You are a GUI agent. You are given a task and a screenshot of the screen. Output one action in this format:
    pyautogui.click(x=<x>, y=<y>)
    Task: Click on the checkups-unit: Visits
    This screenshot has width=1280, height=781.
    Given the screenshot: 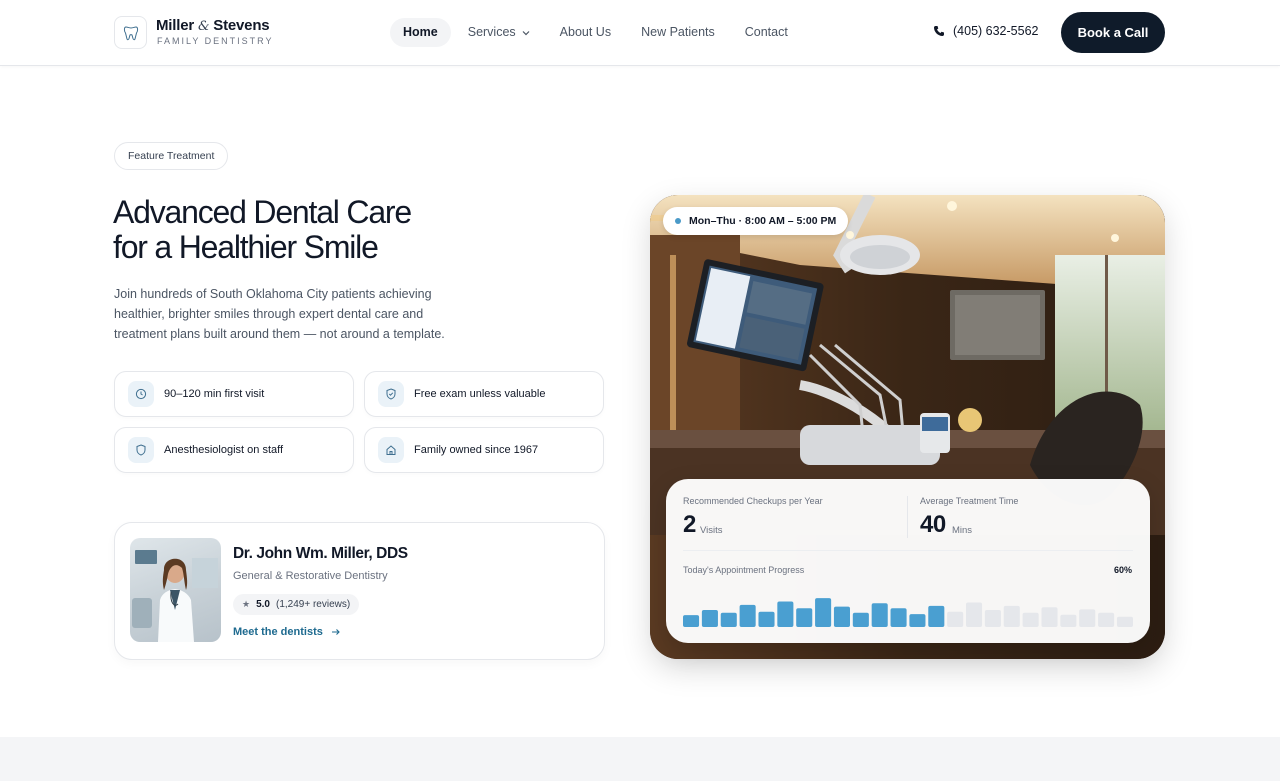 What is the action you would take?
    pyautogui.click(x=711, y=530)
    